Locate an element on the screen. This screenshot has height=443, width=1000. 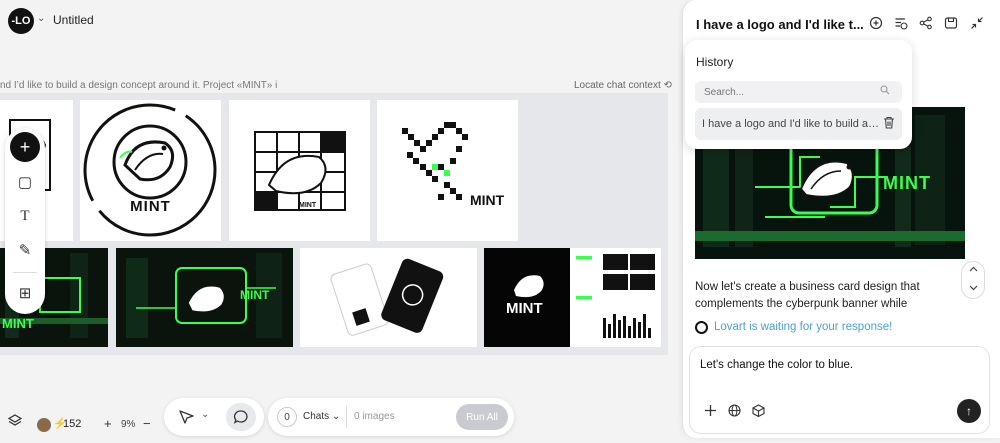
tool-divider is located at coordinates (25, 272).